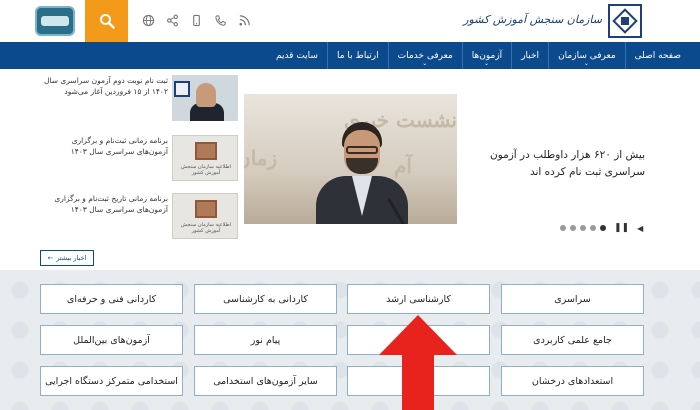  What do you see at coordinates (55, 21) in the screenshot?
I see `emblem-logo` at bounding box center [55, 21].